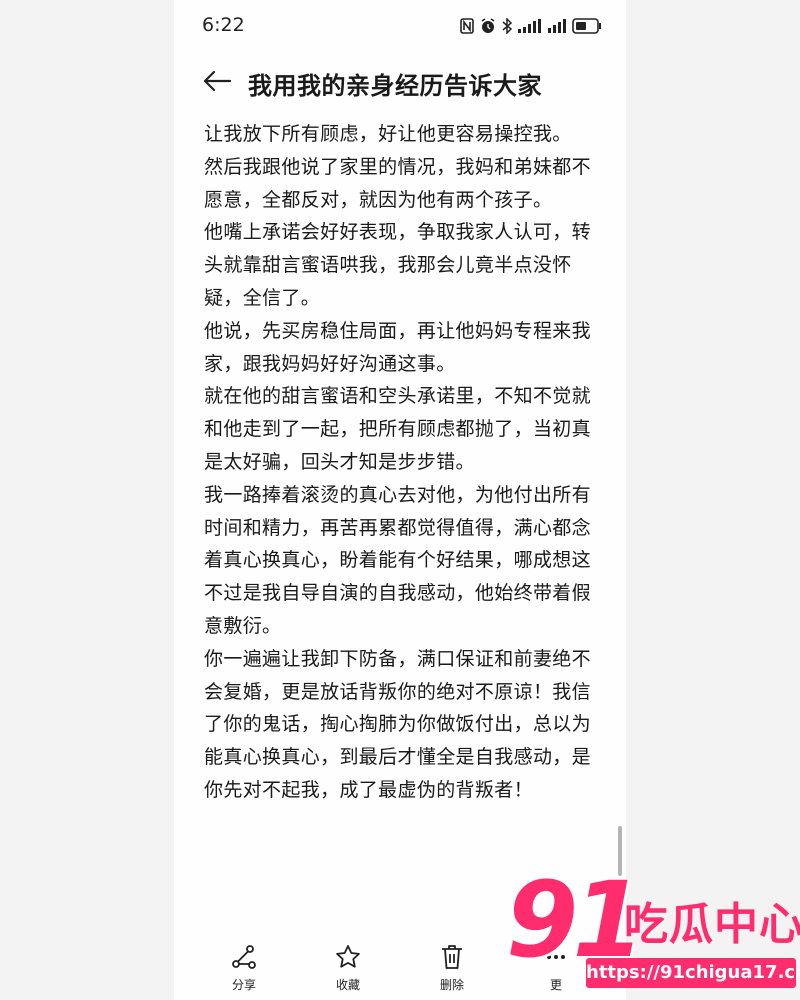 The image size is (800, 1000). Describe the element at coordinates (467, 26) in the screenshot. I see `nfc-icon` at that location.